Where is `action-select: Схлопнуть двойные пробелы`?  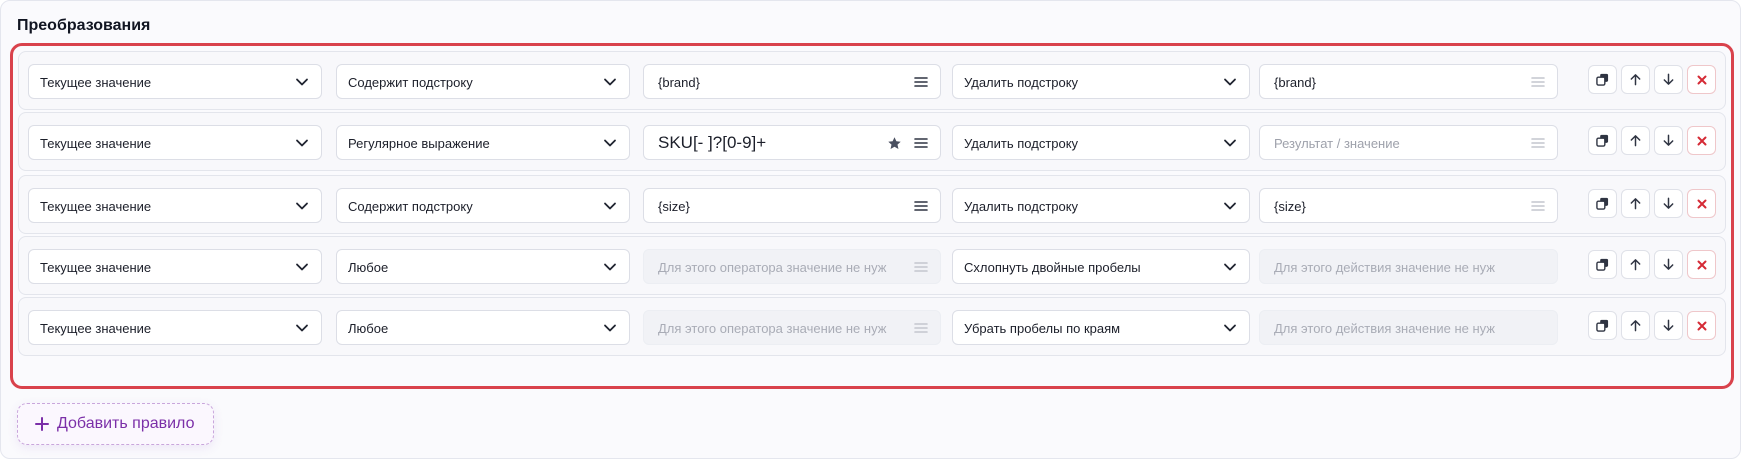 action-select: Схлопнуть двойные пробелы is located at coordinates (1101, 266).